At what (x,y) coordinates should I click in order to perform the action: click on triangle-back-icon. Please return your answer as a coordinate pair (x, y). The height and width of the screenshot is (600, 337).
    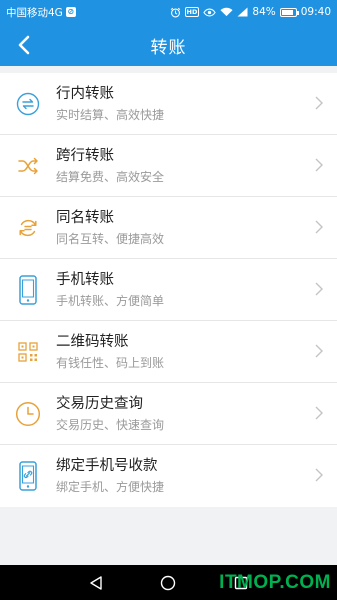
    Looking at the image, I should click on (96, 582).